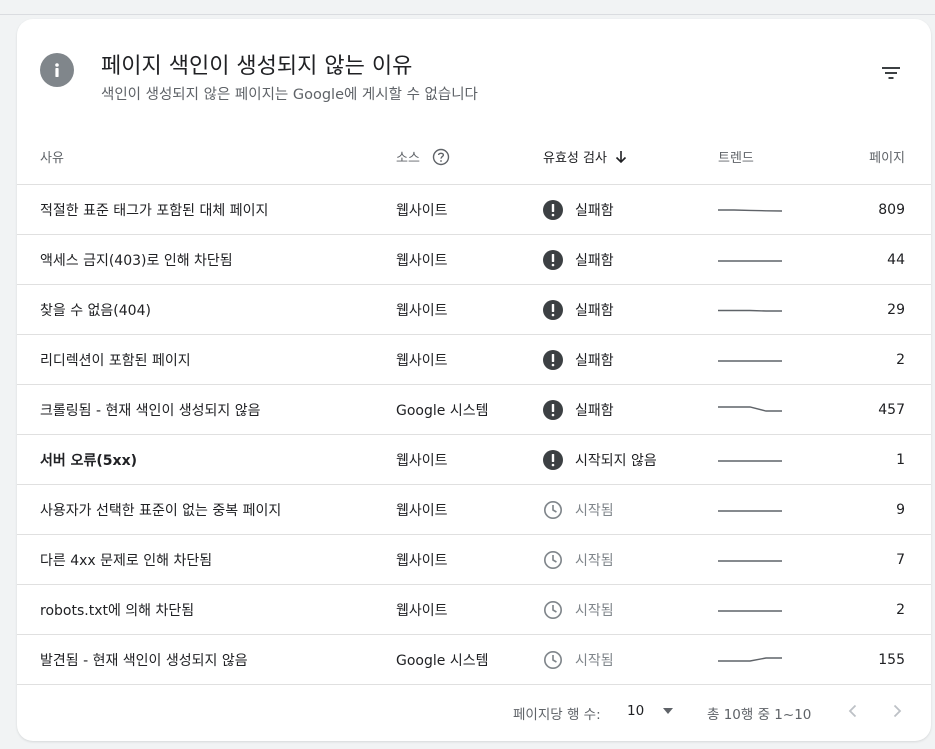  I want to click on table-row: 찾을 수 없음(404) 웹사이트 실패함 29, so click(474, 310).